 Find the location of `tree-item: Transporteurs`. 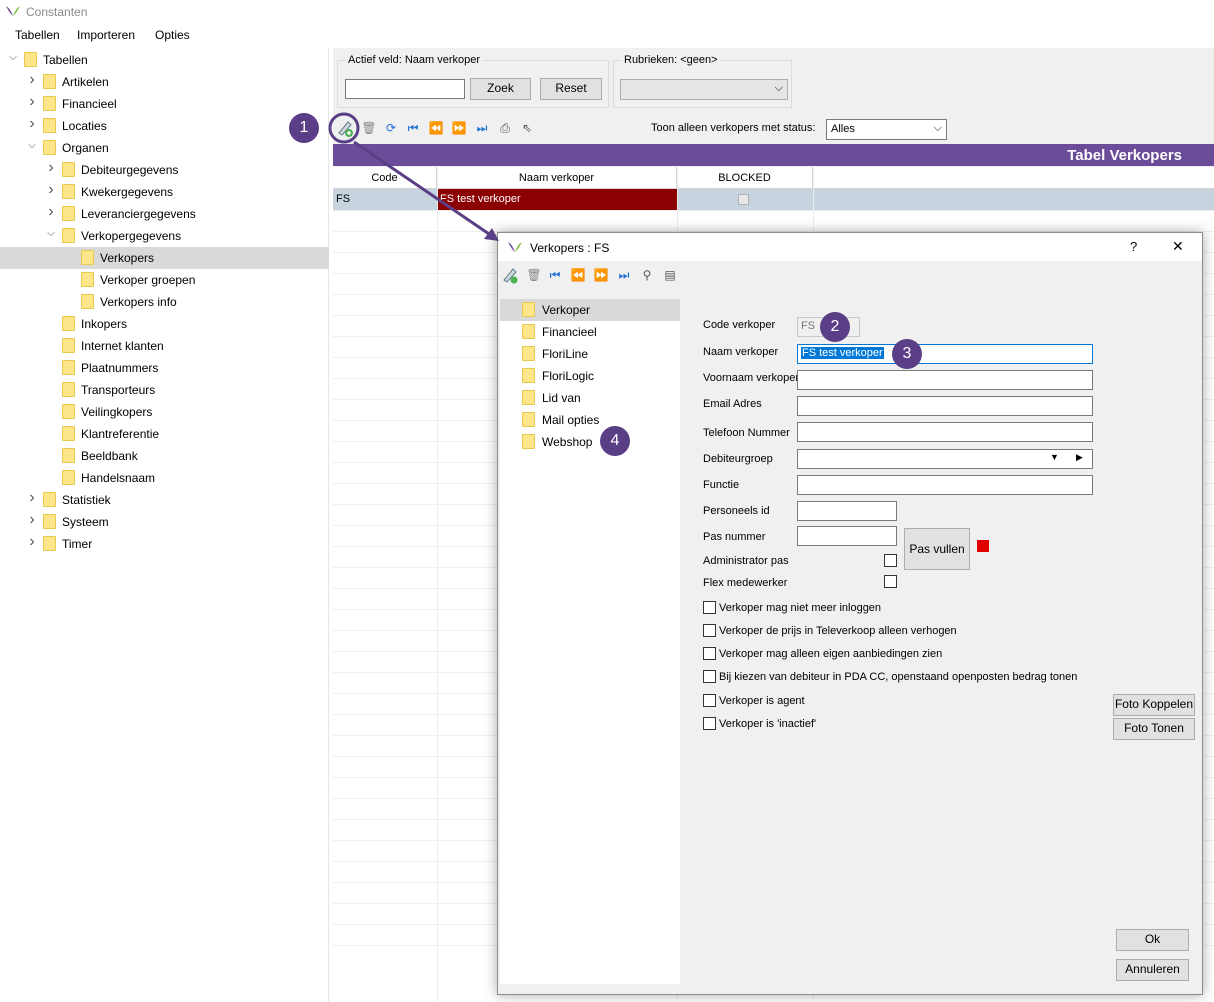

tree-item: Transporteurs is located at coordinates (164, 390).